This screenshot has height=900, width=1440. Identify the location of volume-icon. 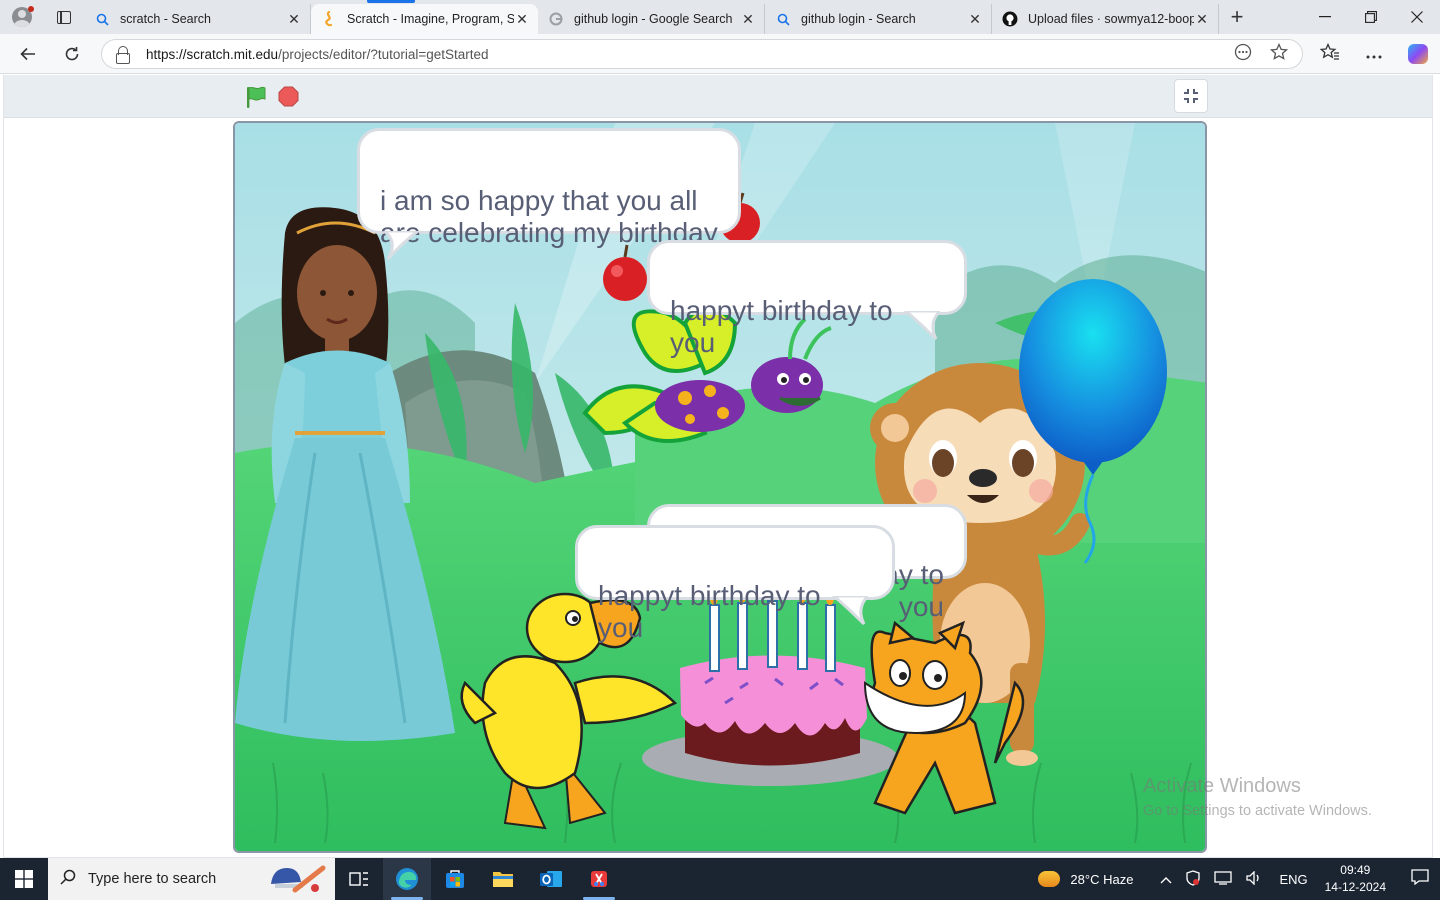
(1254, 878).